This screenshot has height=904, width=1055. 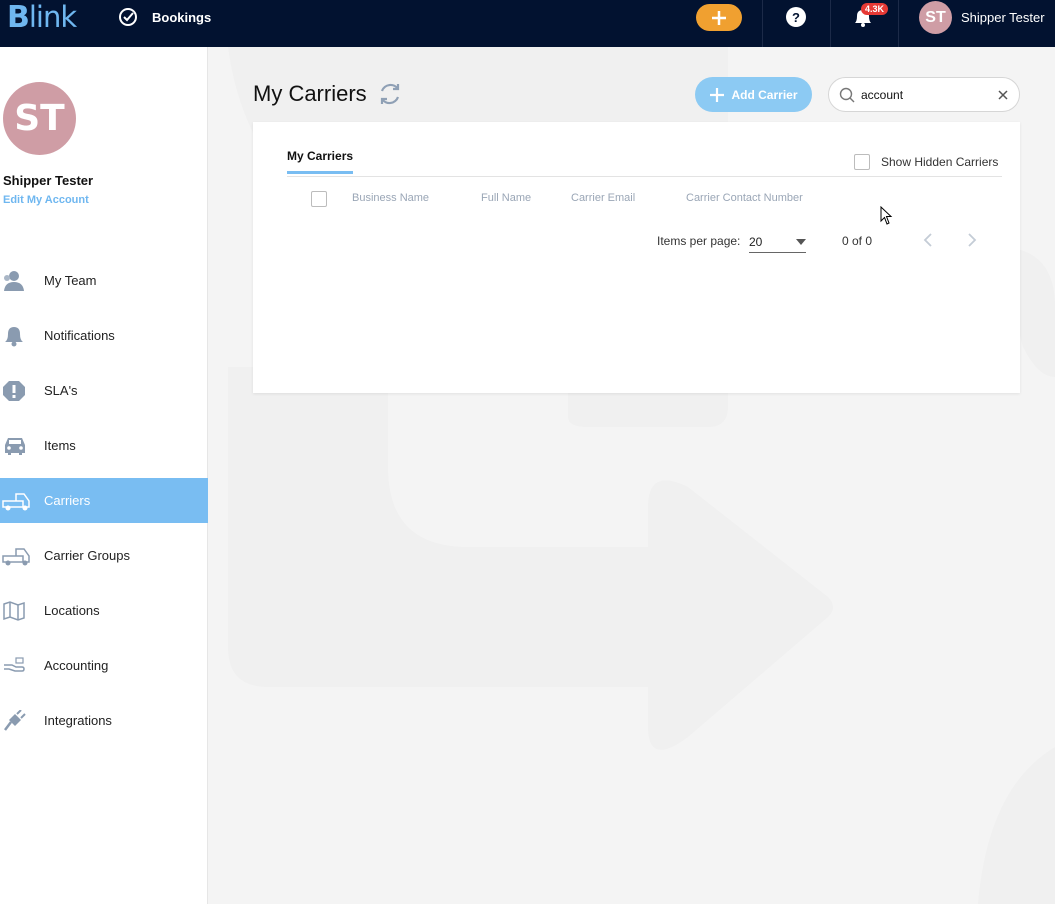 What do you see at coordinates (935, 17) in the screenshot?
I see `avatar: ST` at bounding box center [935, 17].